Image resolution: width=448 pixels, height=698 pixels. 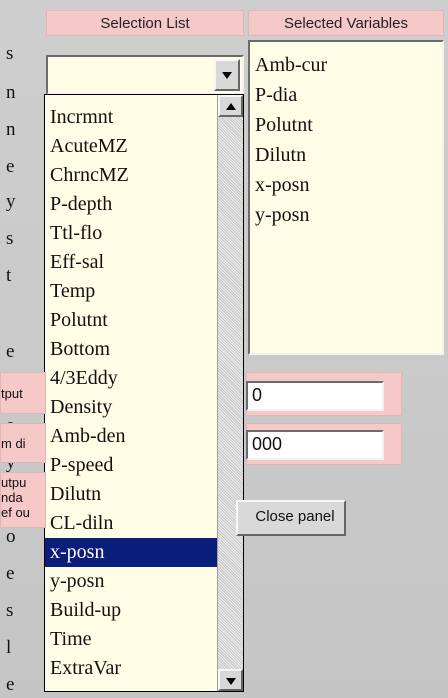 What do you see at coordinates (131, 204) in the screenshot?
I see `dropdown-option: P-depth` at bounding box center [131, 204].